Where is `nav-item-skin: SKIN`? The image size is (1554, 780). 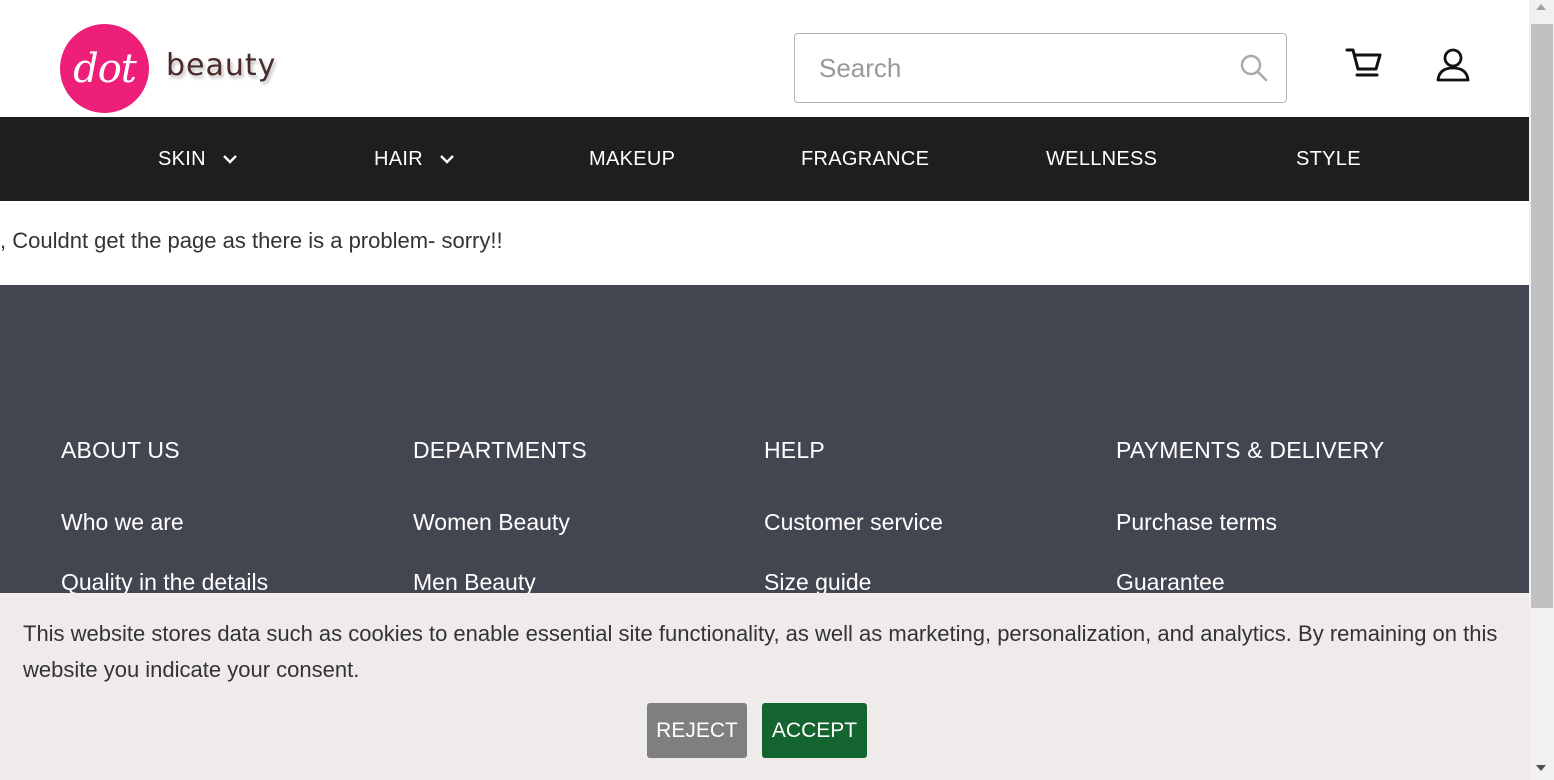 nav-item-skin: SKIN is located at coordinates (198, 159).